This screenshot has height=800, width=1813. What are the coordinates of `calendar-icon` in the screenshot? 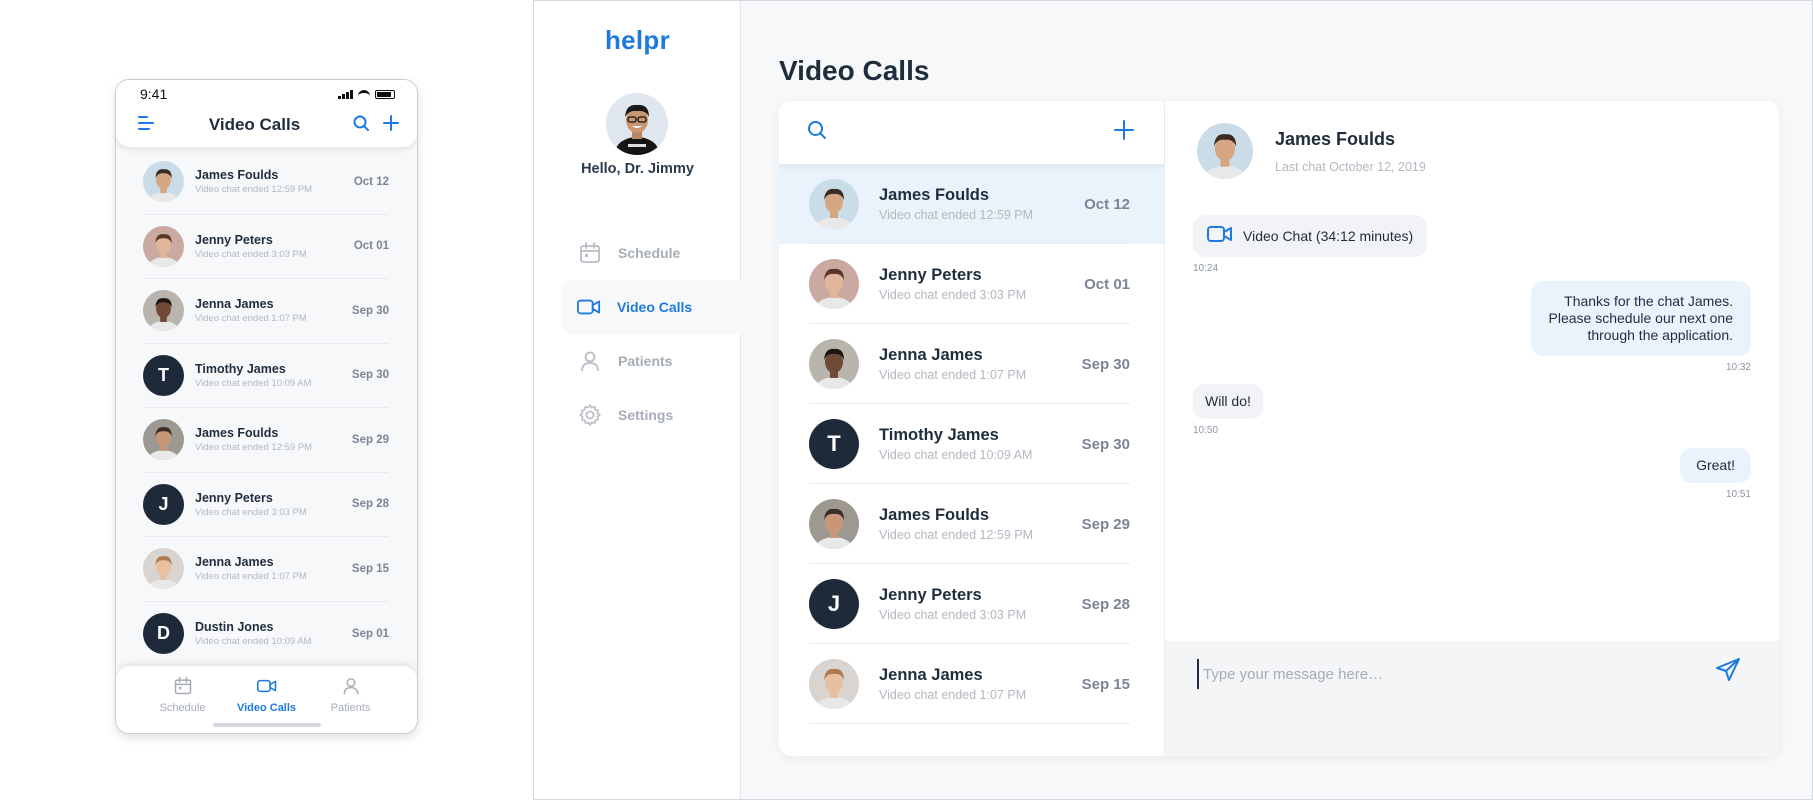 It's located at (183, 687).